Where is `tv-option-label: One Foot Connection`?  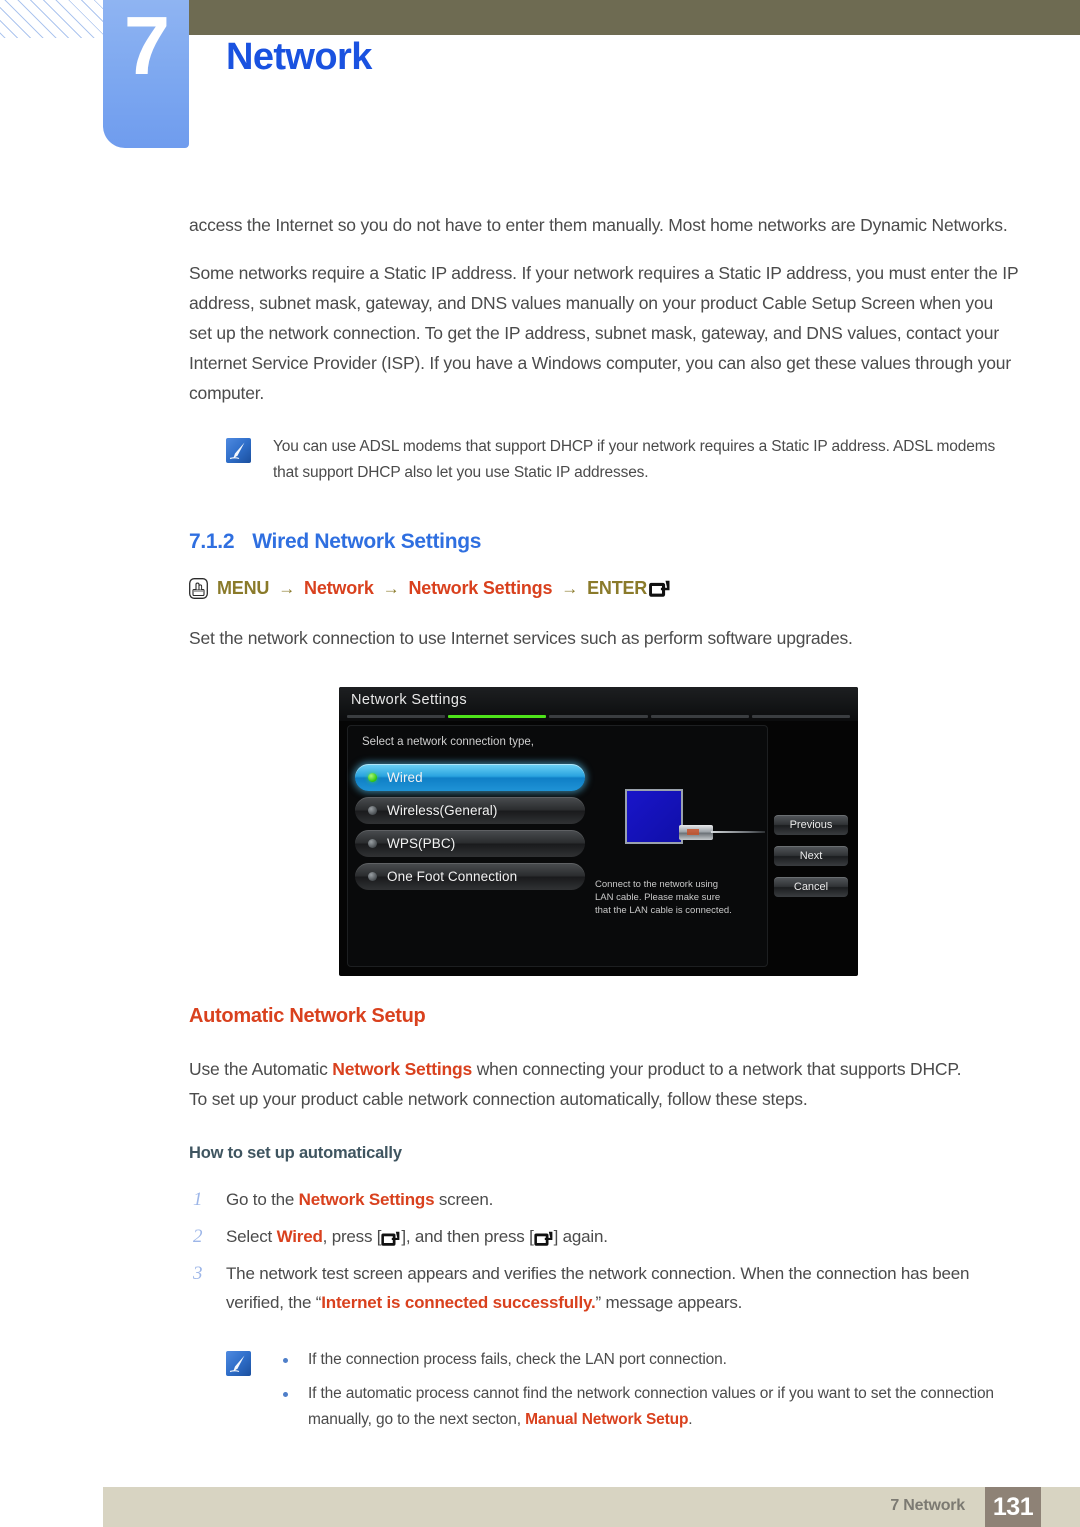
tv-option-label: One Foot Connection is located at coordinates (452, 876).